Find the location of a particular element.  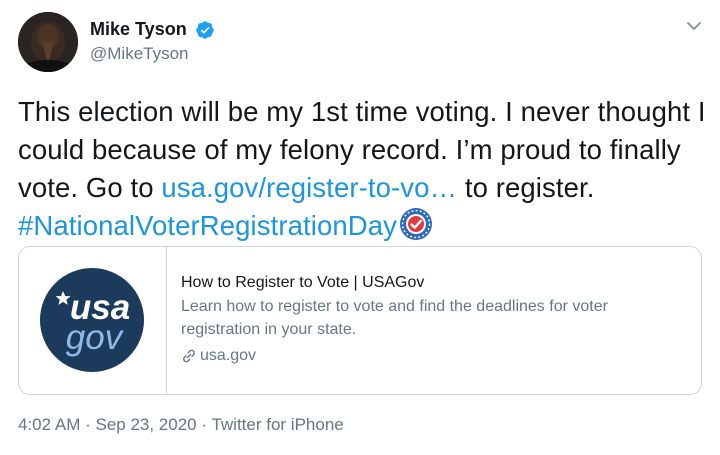

card-domain: usa.gov is located at coordinates (436, 356).